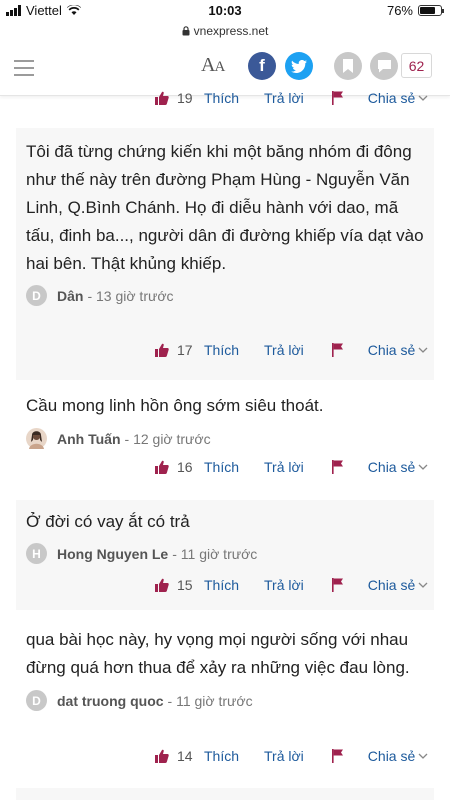 The width and height of the screenshot is (450, 800). Describe the element at coordinates (399, 10) in the screenshot. I see `battery-percent: 76%` at that location.